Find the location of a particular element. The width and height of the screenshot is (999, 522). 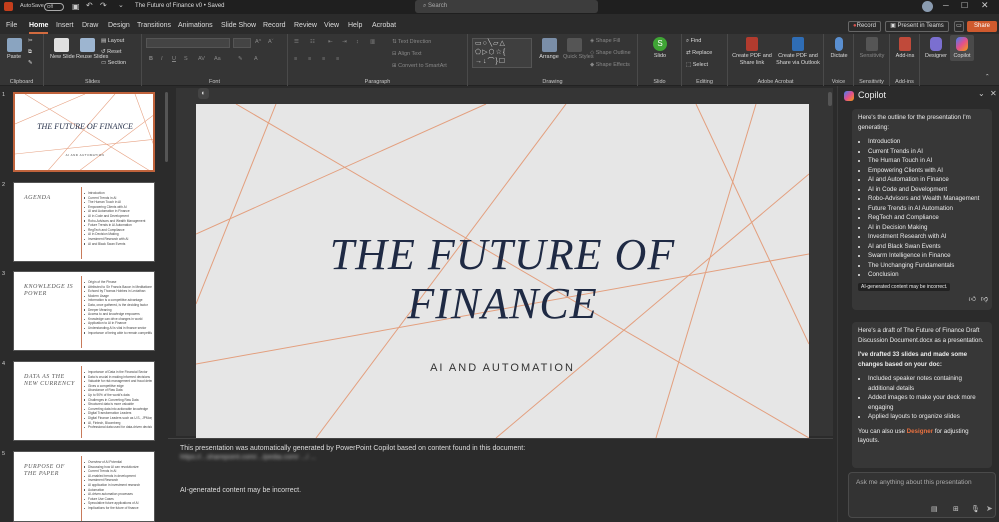

tab-acrobat: Acrobat is located at coordinates (384, 25).